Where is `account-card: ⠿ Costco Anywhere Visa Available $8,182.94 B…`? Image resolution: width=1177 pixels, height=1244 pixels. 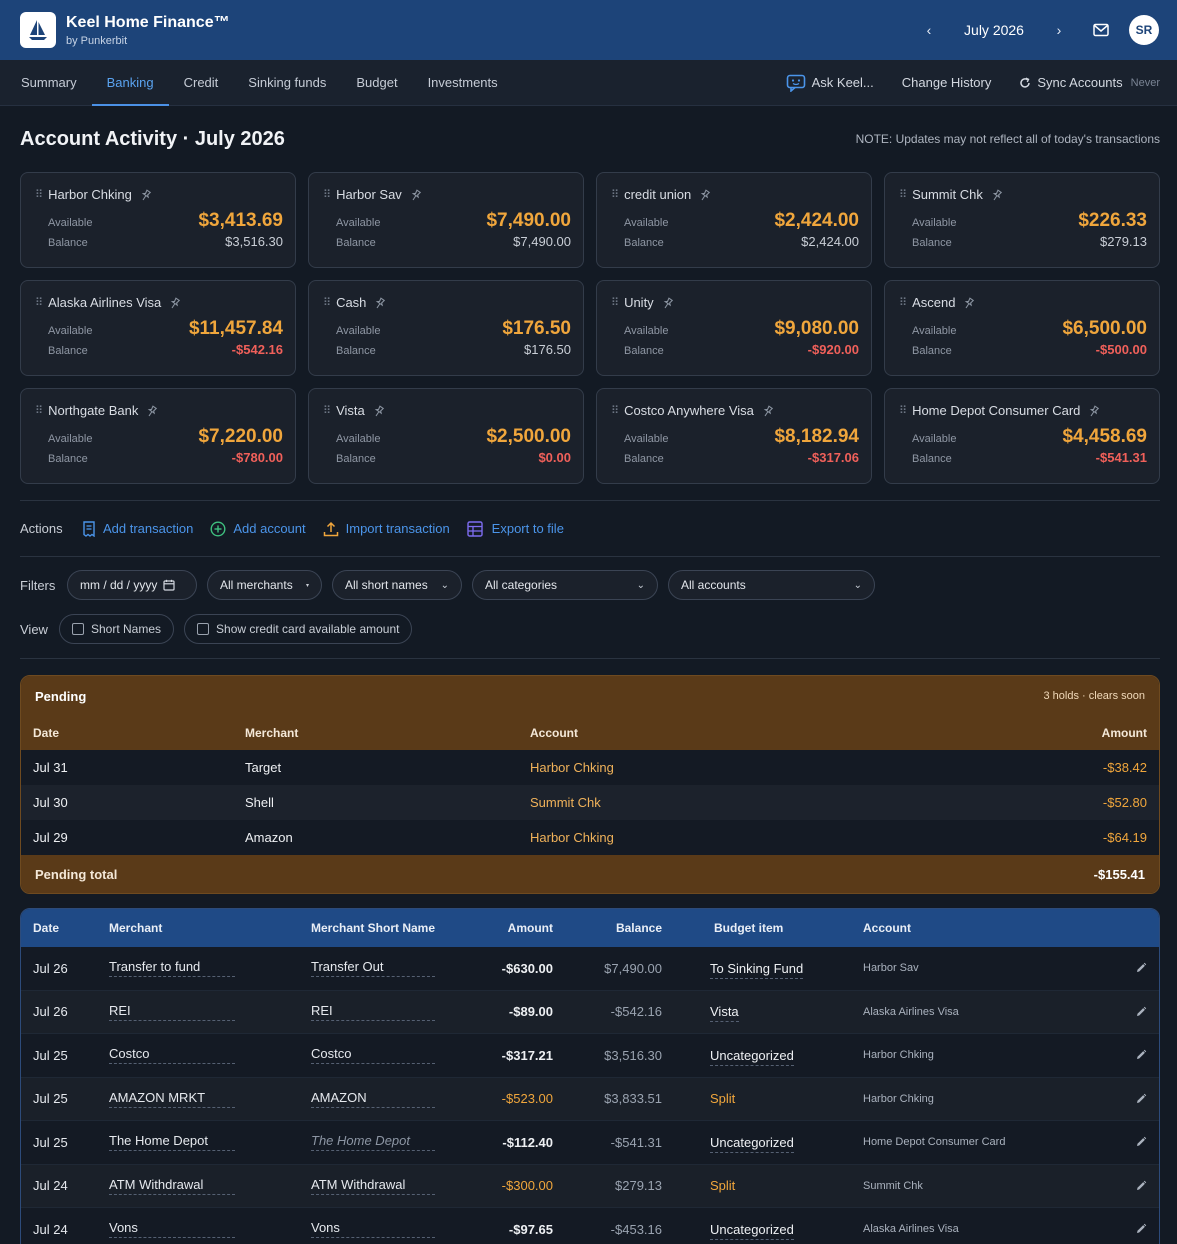 account-card: ⠿ Costco Anywhere Visa Available $8,182.94 B… is located at coordinates (734, 436).